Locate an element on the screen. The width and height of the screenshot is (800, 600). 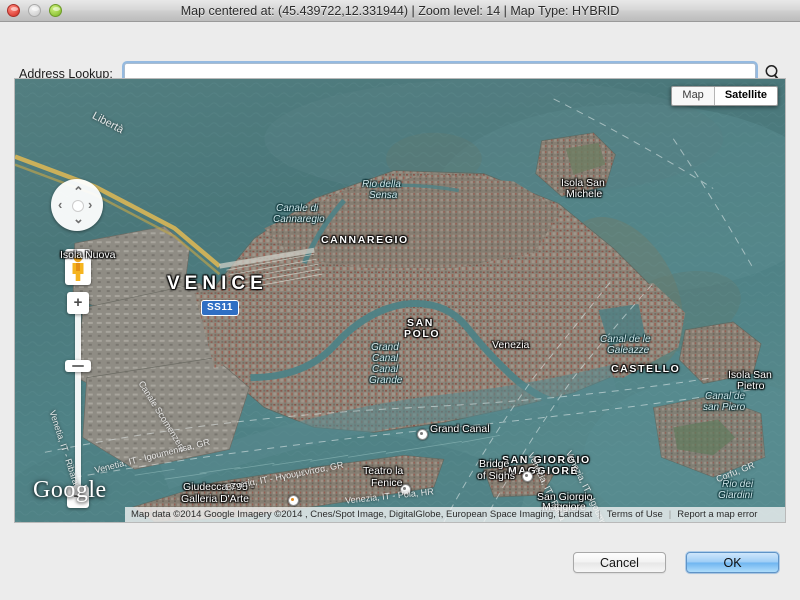
zoom-in-button: + is located at coordinates (78, 303).